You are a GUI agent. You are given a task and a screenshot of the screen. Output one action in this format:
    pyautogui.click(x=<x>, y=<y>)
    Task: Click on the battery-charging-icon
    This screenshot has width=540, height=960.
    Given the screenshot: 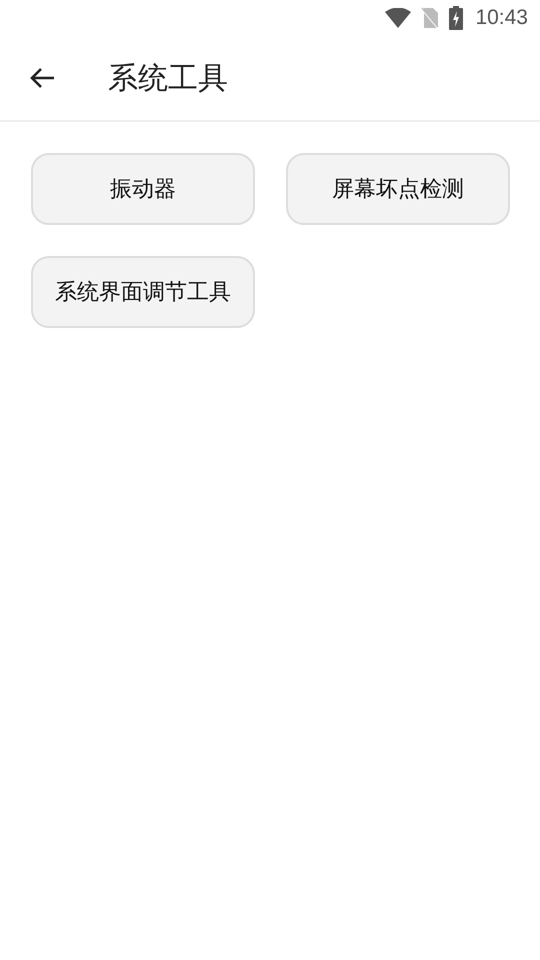 What is the action you would take?
    pyautogui.click(x=456, y=18)
    